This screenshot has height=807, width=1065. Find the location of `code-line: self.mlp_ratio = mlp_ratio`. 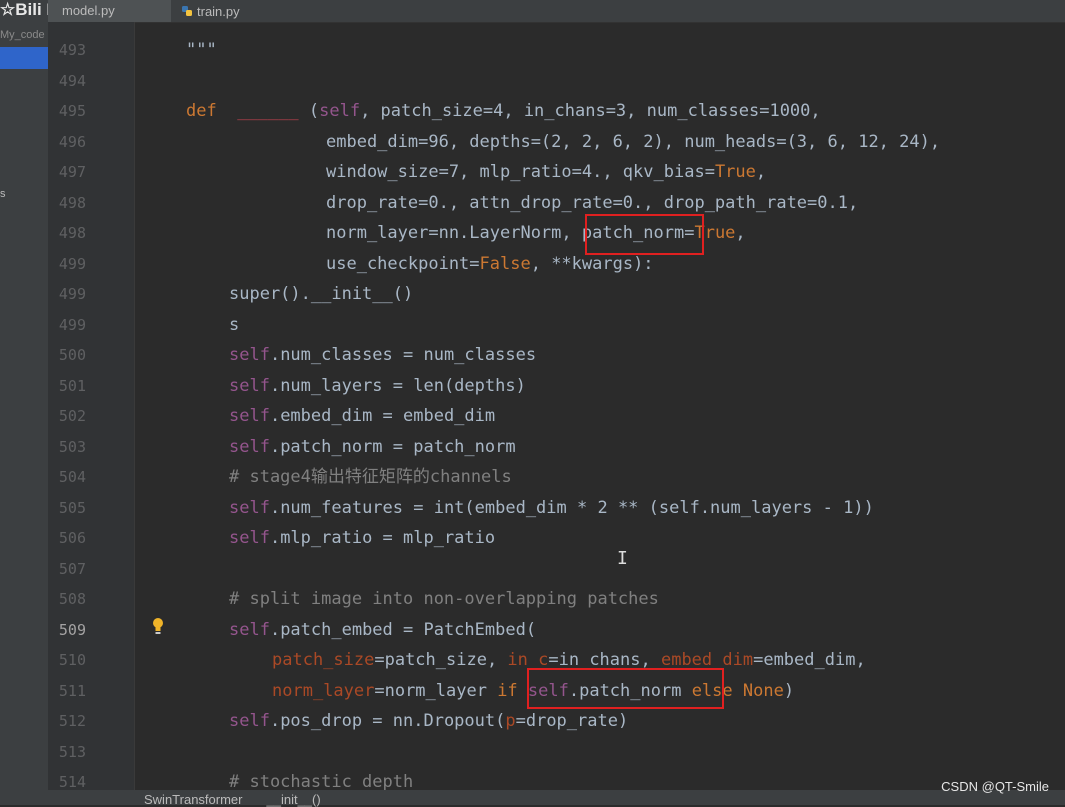

code-line: self.mlp_ratio = mlp_ratio is located at coordinates (362, 538).